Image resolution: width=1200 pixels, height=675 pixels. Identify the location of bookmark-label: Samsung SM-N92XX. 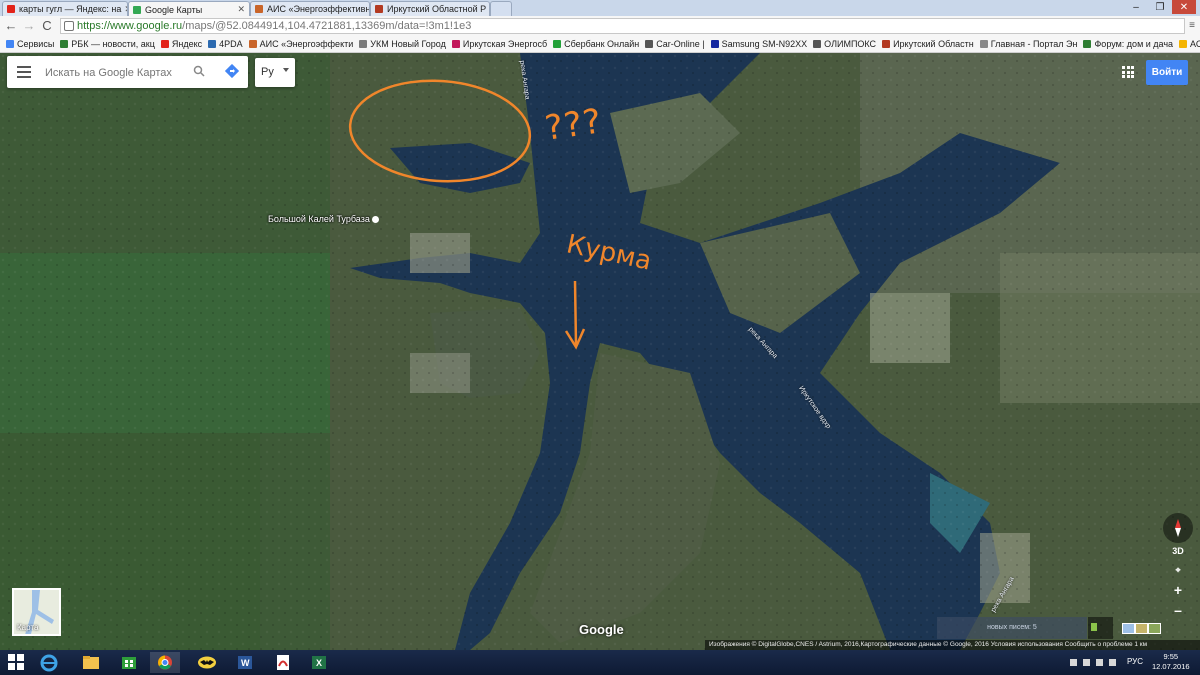
(764, 44).